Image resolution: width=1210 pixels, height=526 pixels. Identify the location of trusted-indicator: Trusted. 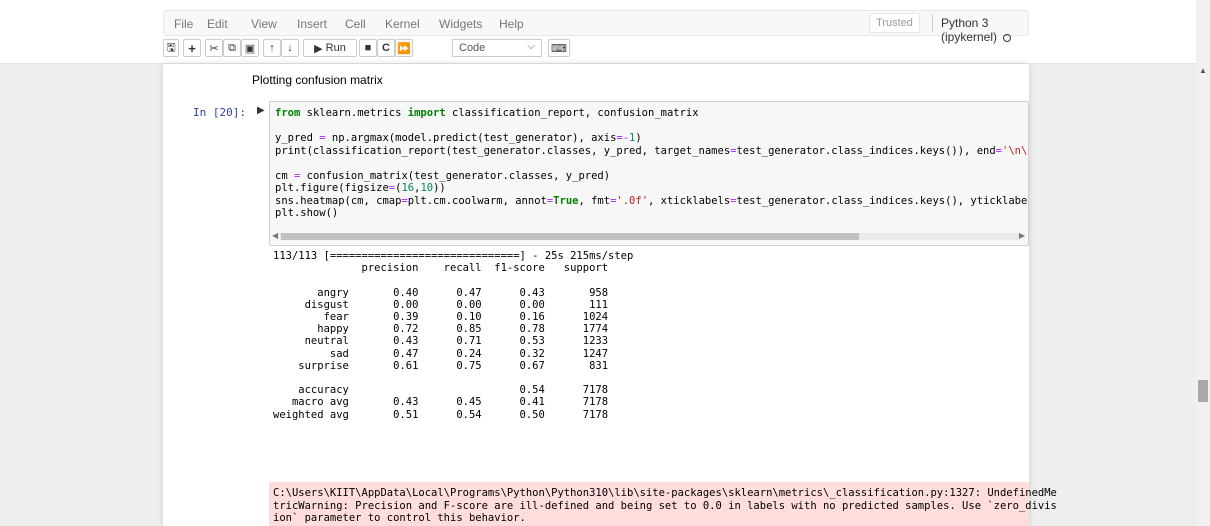
(894, 23).